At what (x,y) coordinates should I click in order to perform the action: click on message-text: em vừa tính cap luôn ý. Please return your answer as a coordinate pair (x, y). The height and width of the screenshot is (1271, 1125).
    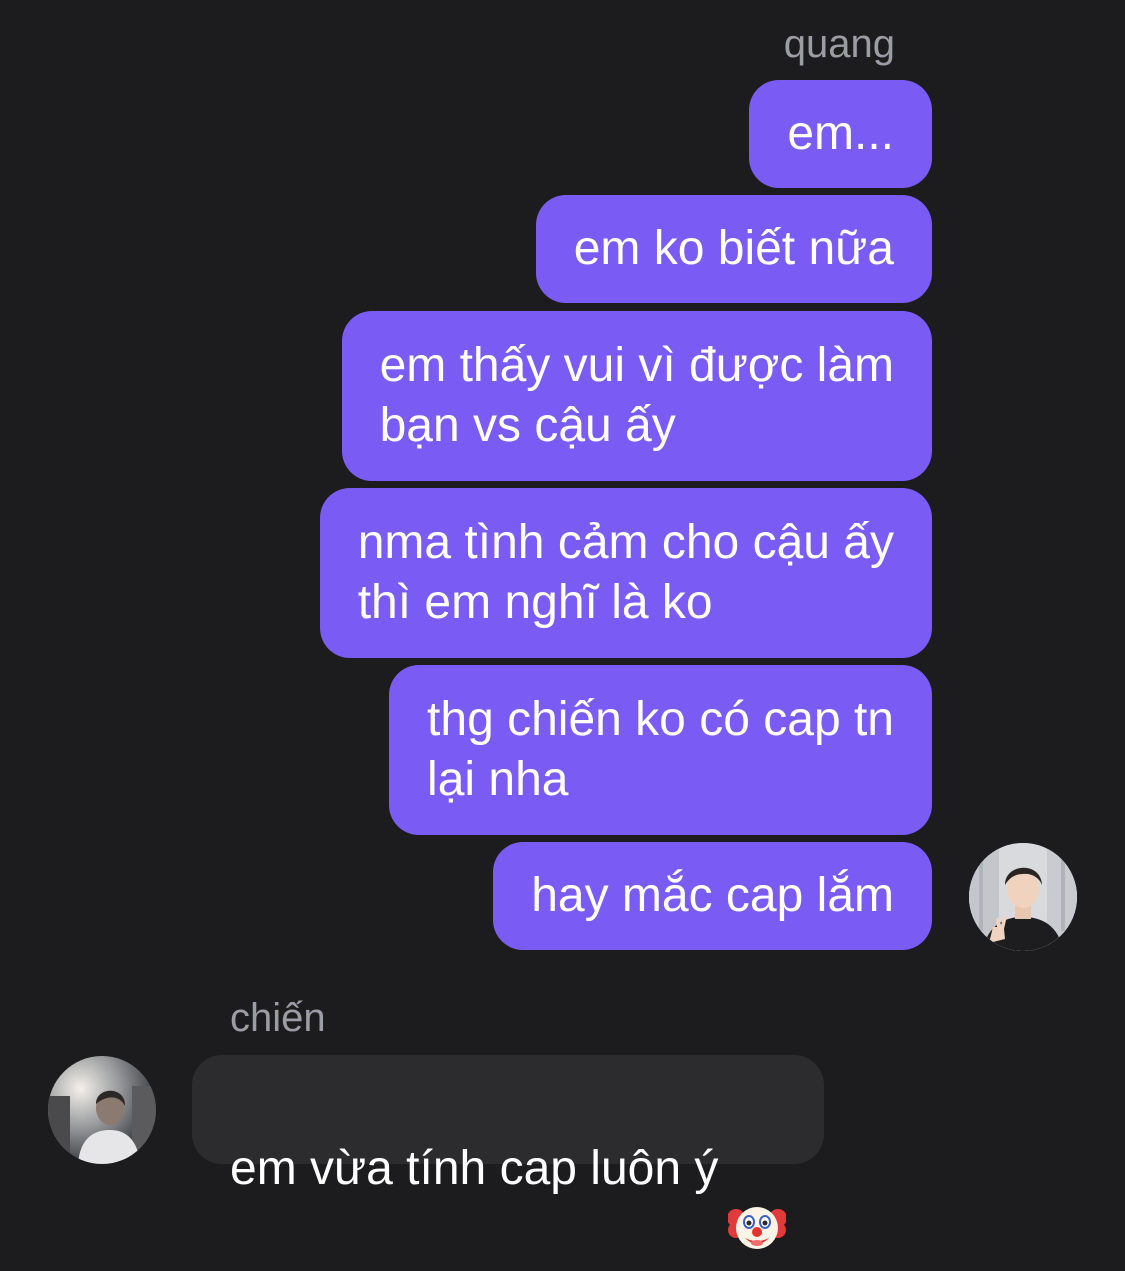
    Looking at the image, I should click on (474, 1168).